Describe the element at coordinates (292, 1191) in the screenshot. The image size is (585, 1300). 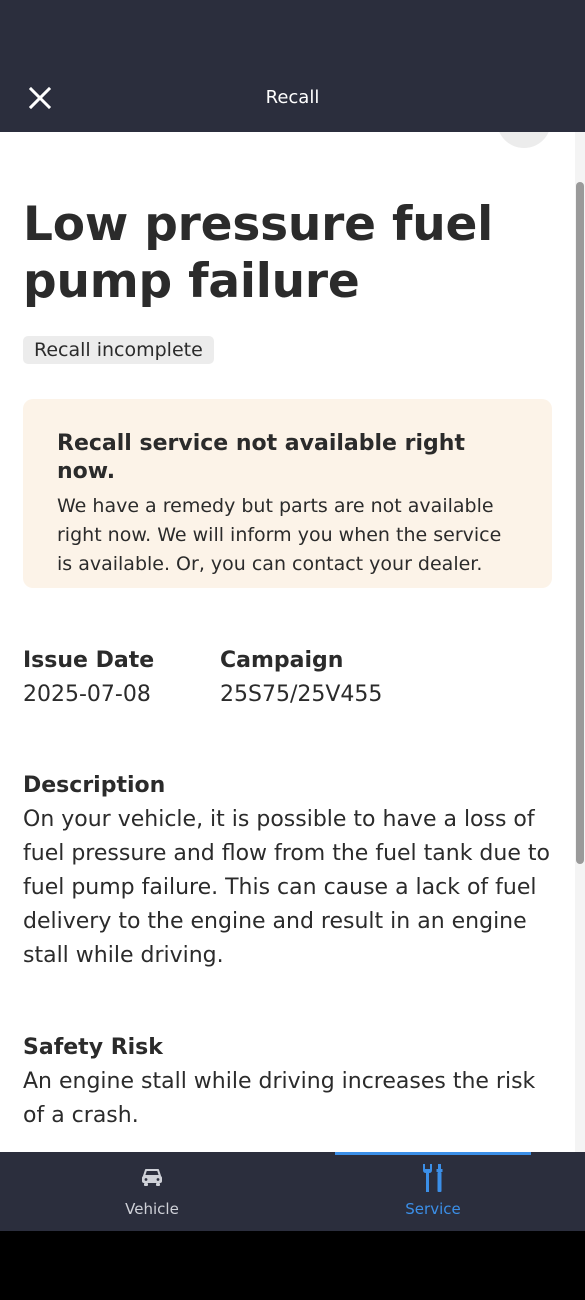
I see `bottom-navigation: Vehicle Service` at that location.